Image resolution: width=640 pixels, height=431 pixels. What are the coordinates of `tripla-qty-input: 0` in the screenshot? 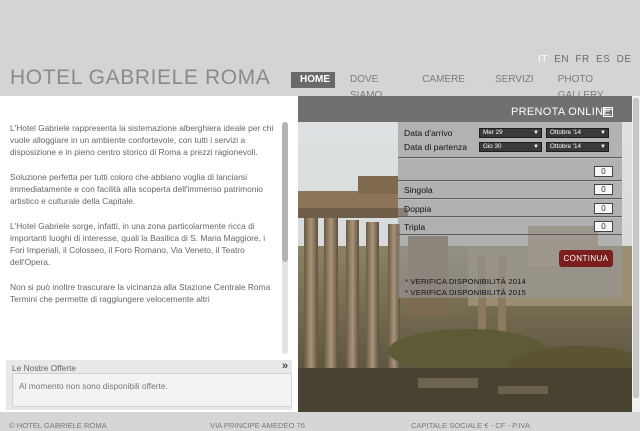 It's located at (603, 226).